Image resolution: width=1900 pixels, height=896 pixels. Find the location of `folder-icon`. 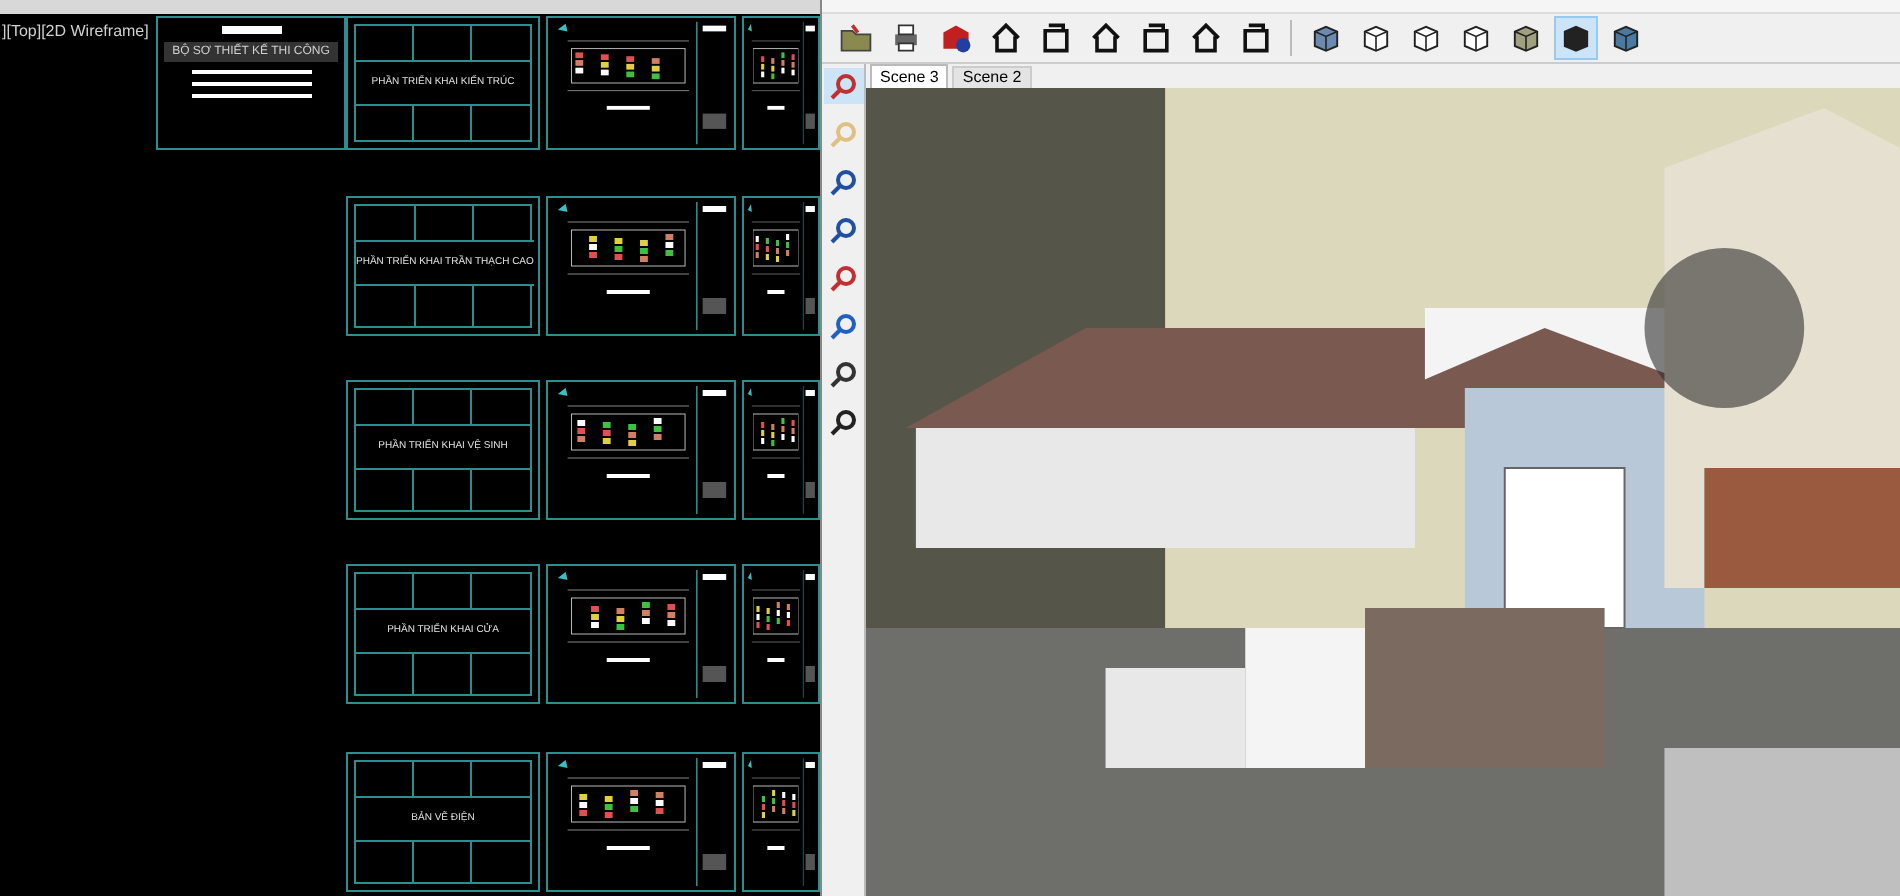

folder-icon is located at coordinates (856, 38).